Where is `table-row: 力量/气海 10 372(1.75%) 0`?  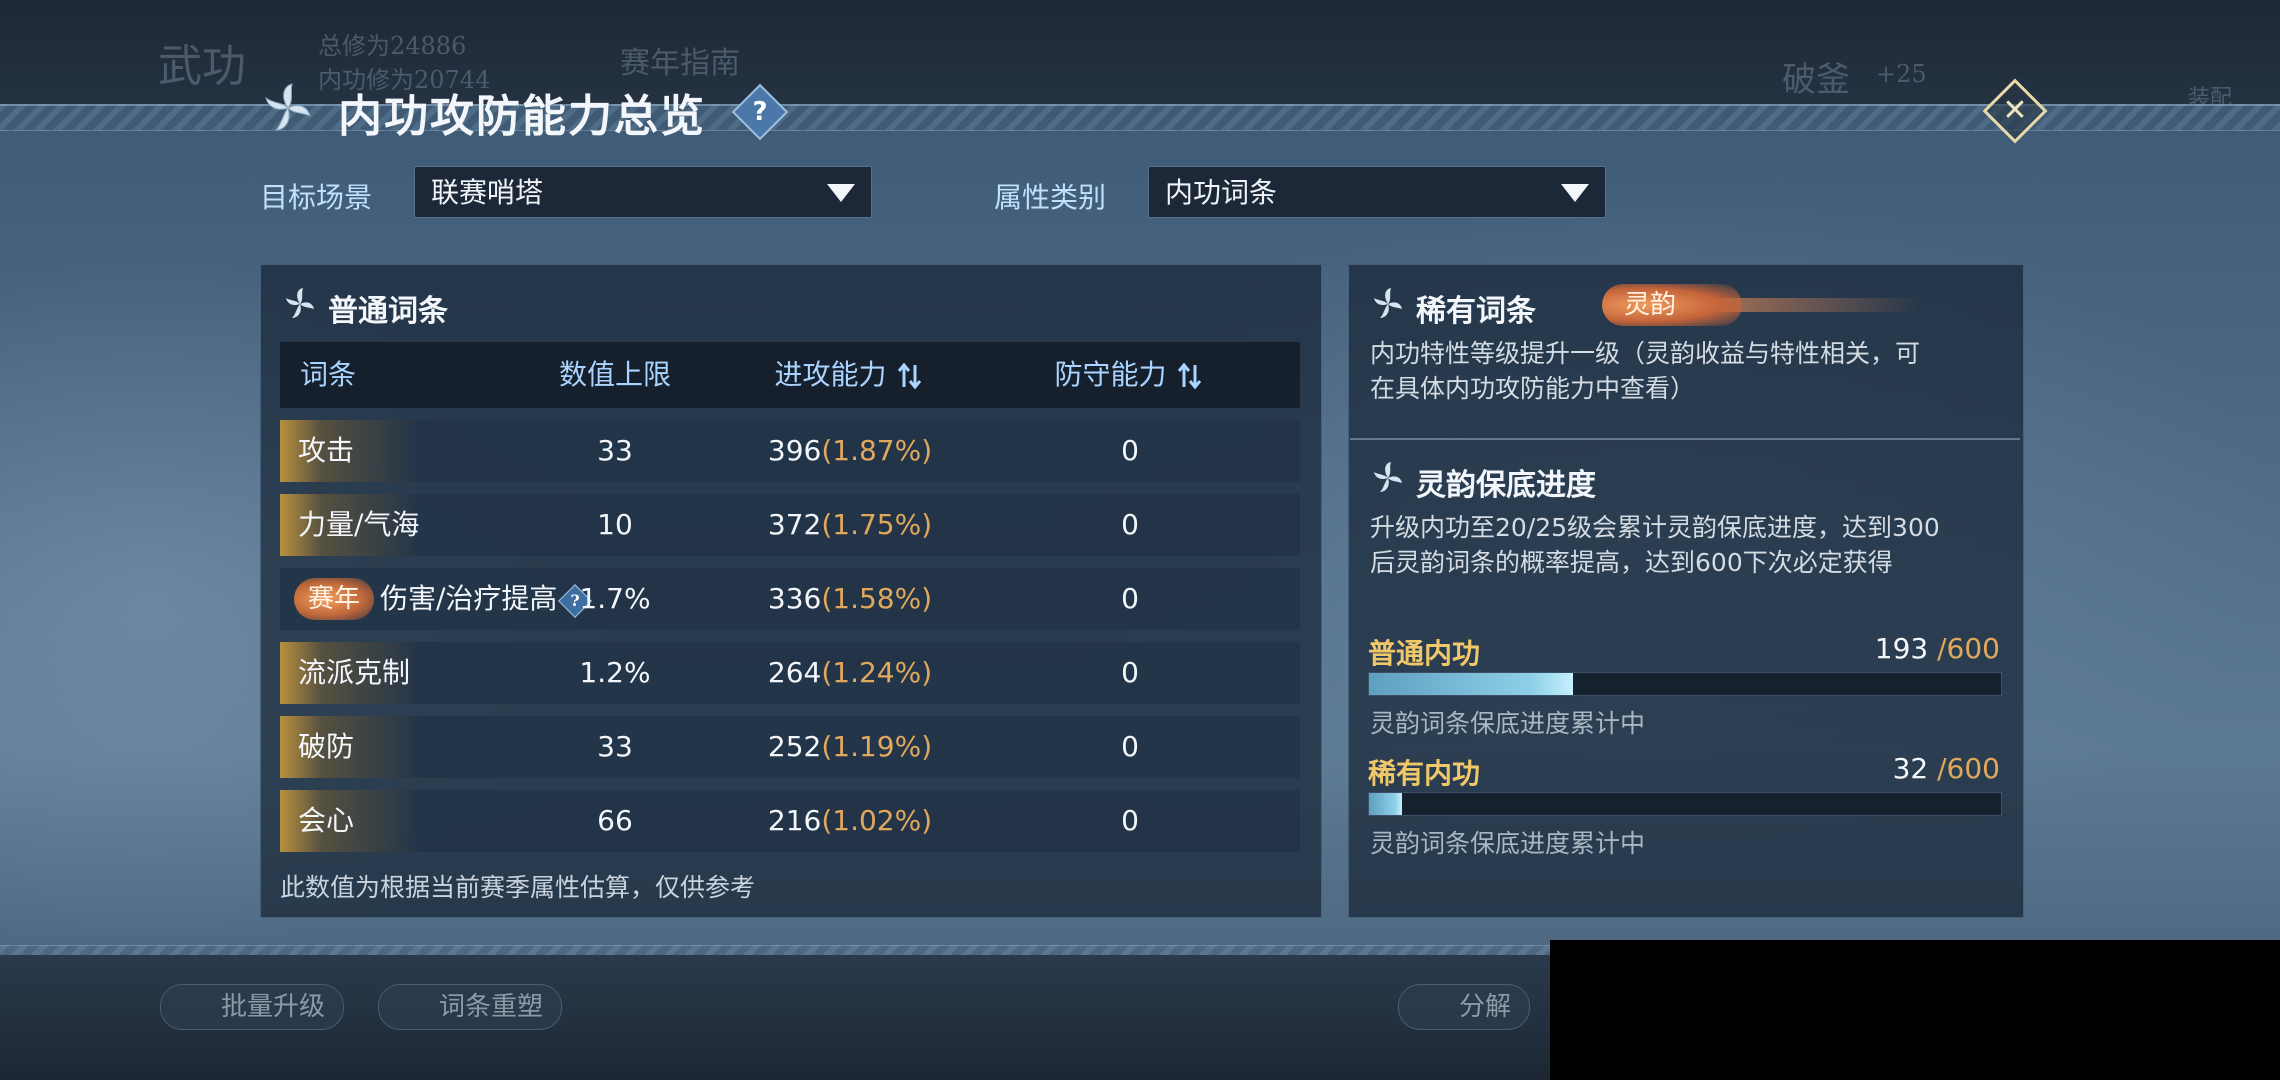
table-row: 力量/气海 10 372(1.75%) 0 is located at coordinates (790, 525).